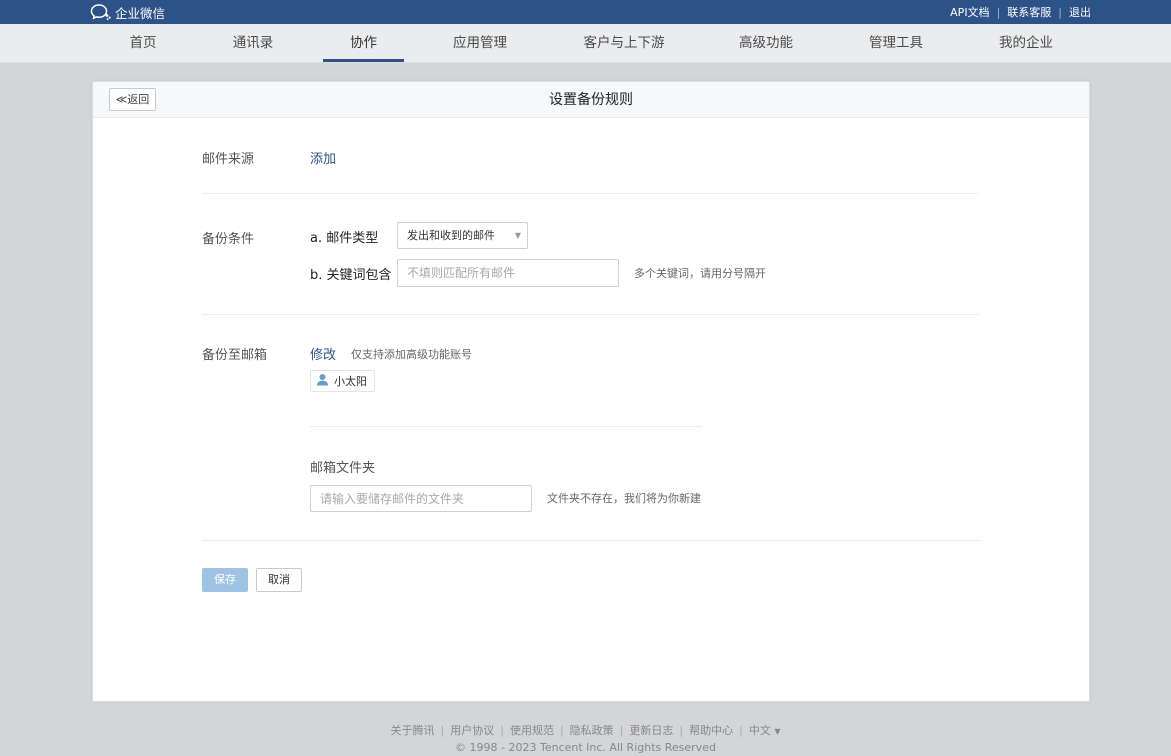 This screenshot has height=756, width=1171. Describe the element at coordinates (343, 468) in the screenshot. I see `mail-folder-label: 邮箱文件夹` at that location.